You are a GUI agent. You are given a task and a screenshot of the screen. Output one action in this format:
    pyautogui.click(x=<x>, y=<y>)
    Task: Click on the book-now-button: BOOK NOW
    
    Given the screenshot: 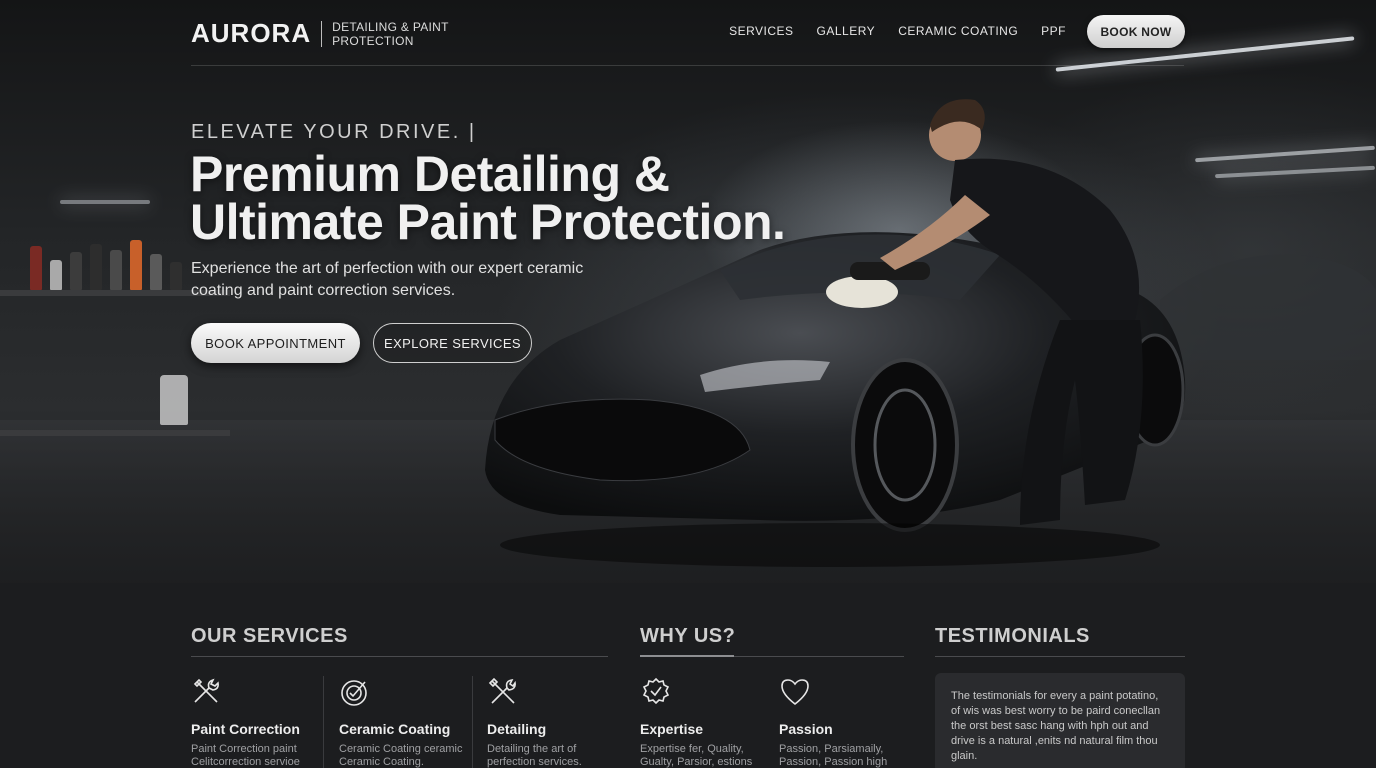 What is the action you would take?
    pyautogui.click(x=1136, y=31)
    